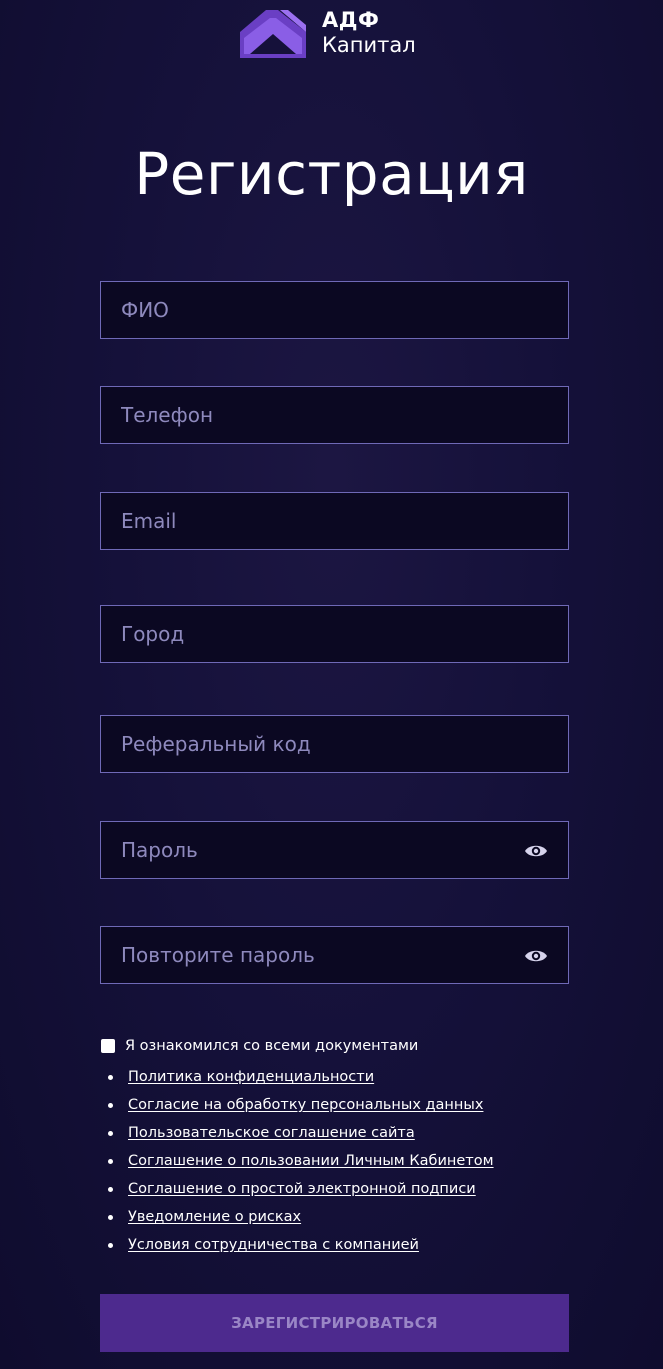 Image resolution: width=663 pixels, height=1369 pixels. I want to click on register-button: Зарегистрироваться, so click(334, 1323).